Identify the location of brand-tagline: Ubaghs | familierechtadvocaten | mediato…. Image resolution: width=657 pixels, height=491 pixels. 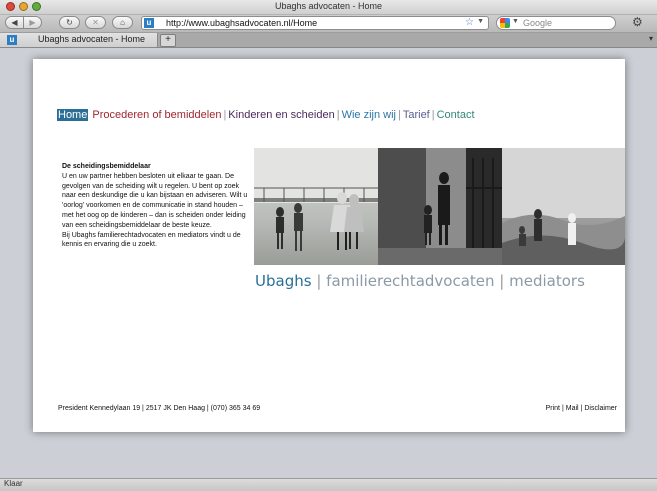
(420, 281).